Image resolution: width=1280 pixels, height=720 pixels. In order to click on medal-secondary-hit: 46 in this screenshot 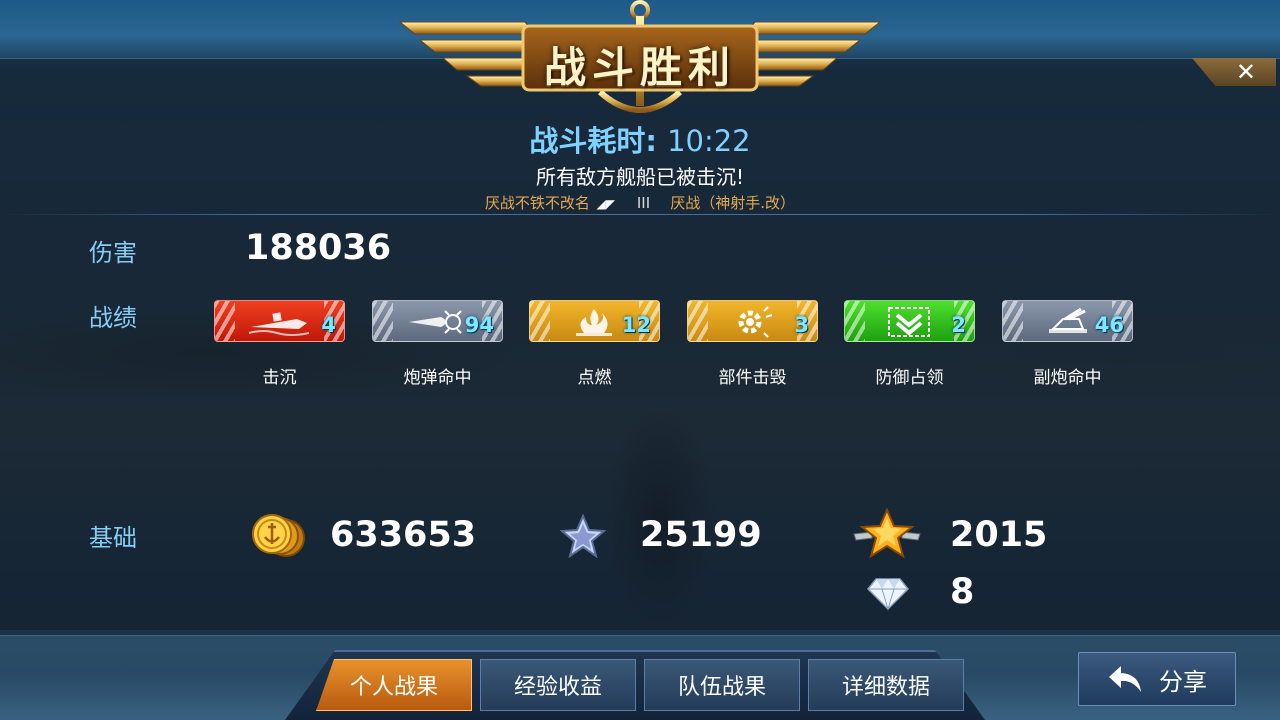, I will do `click(1067, 321)`.